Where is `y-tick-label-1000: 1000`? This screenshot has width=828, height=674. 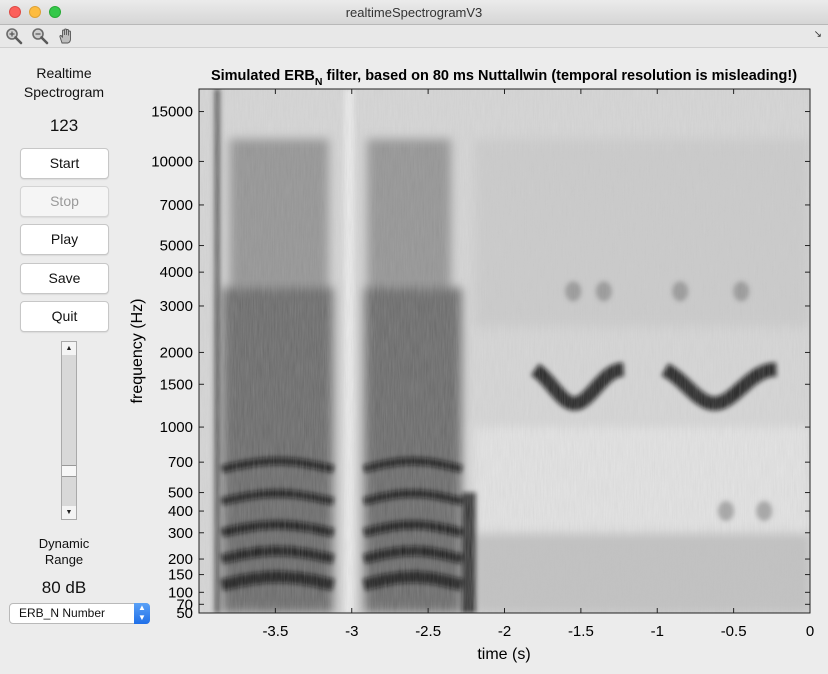
y-tick-label-1000: 1000 is located at coordinates (176, 427).